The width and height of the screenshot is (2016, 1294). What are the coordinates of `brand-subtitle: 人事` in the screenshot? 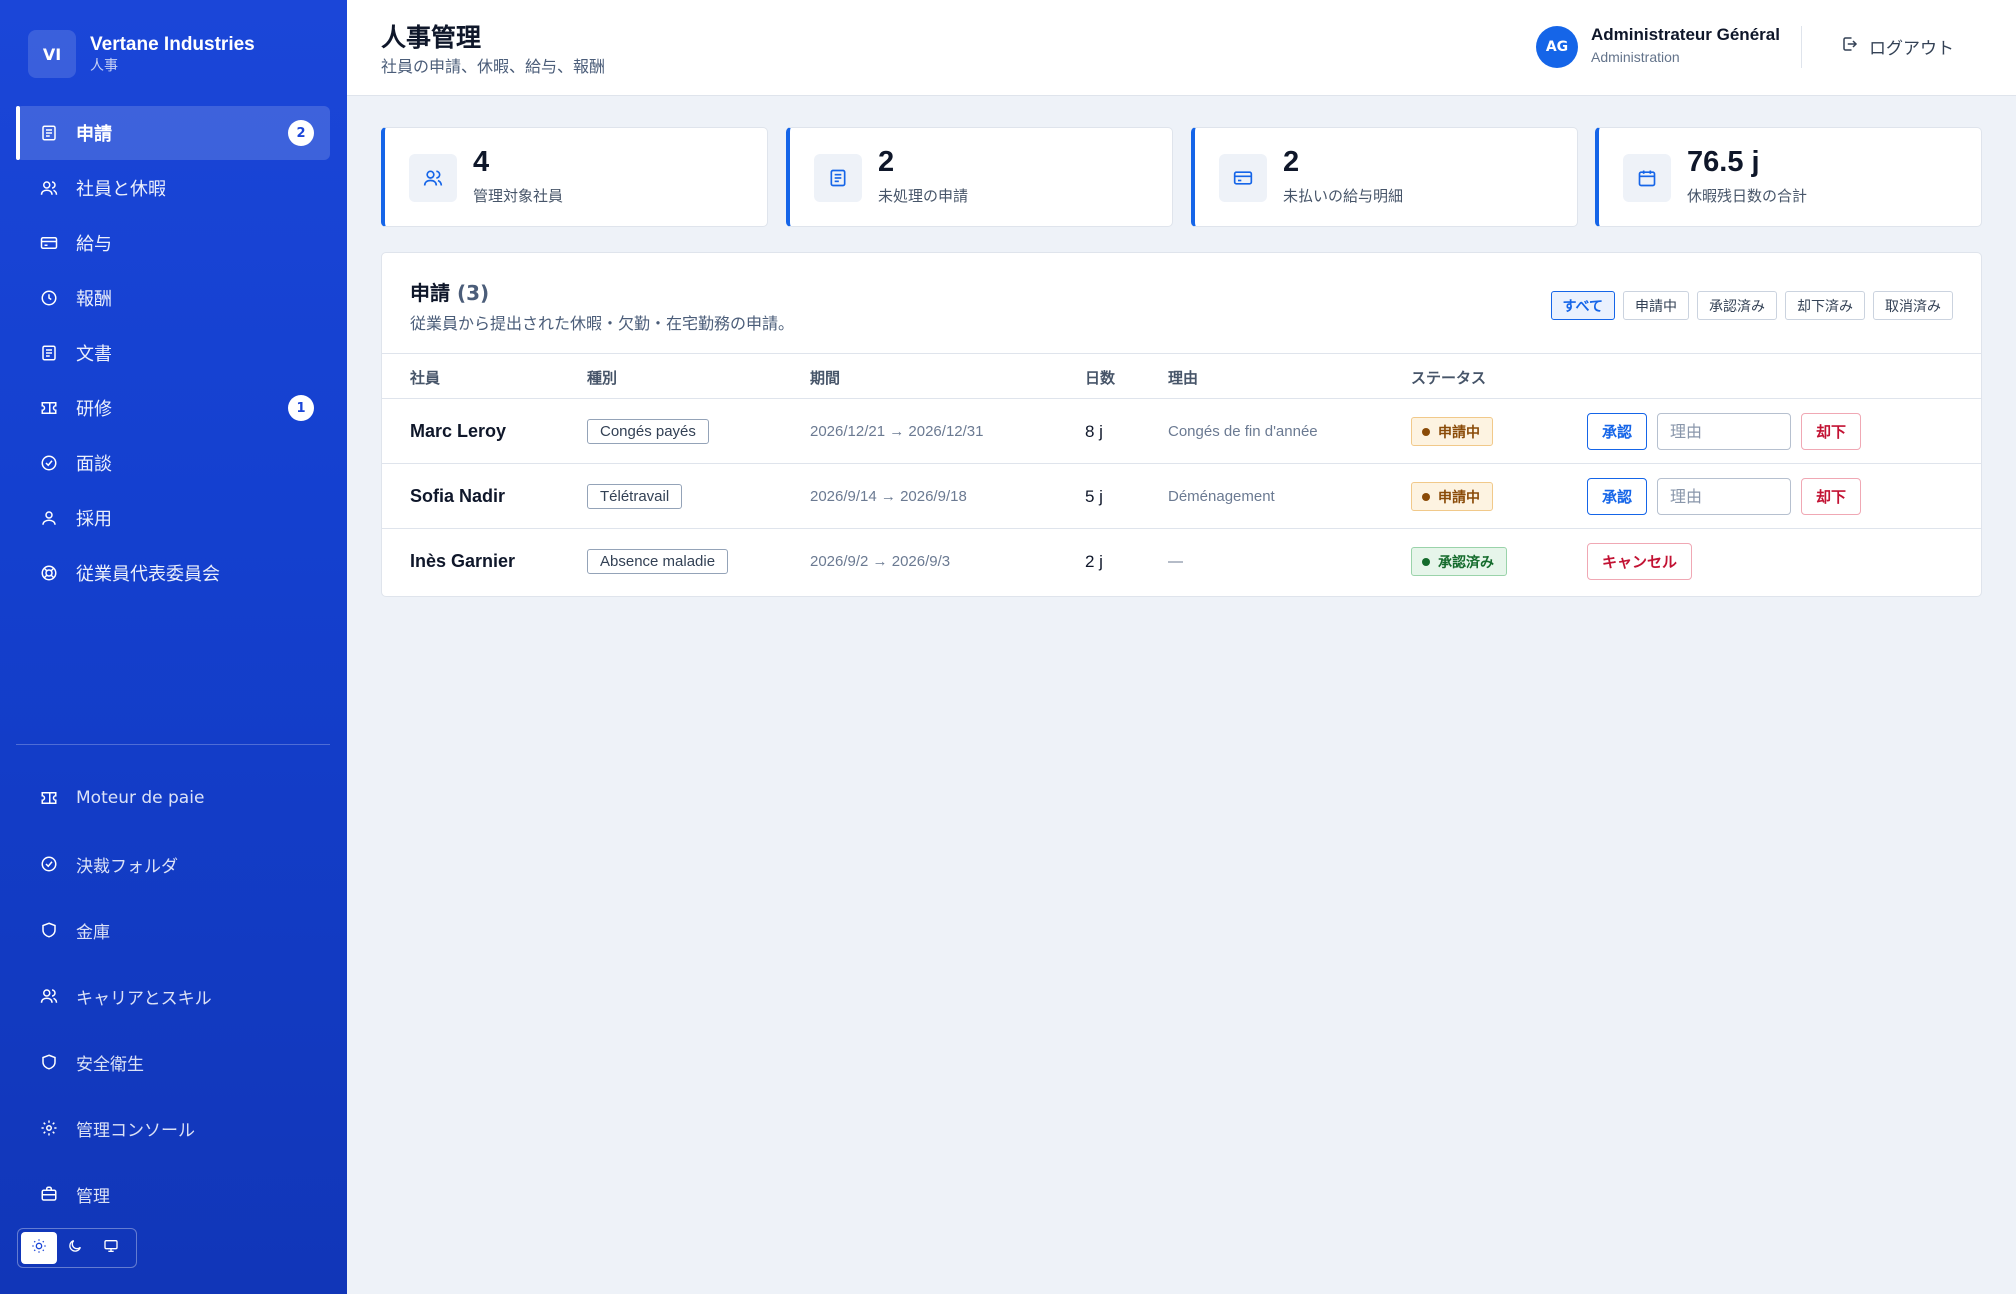 It's located at (104, 66).